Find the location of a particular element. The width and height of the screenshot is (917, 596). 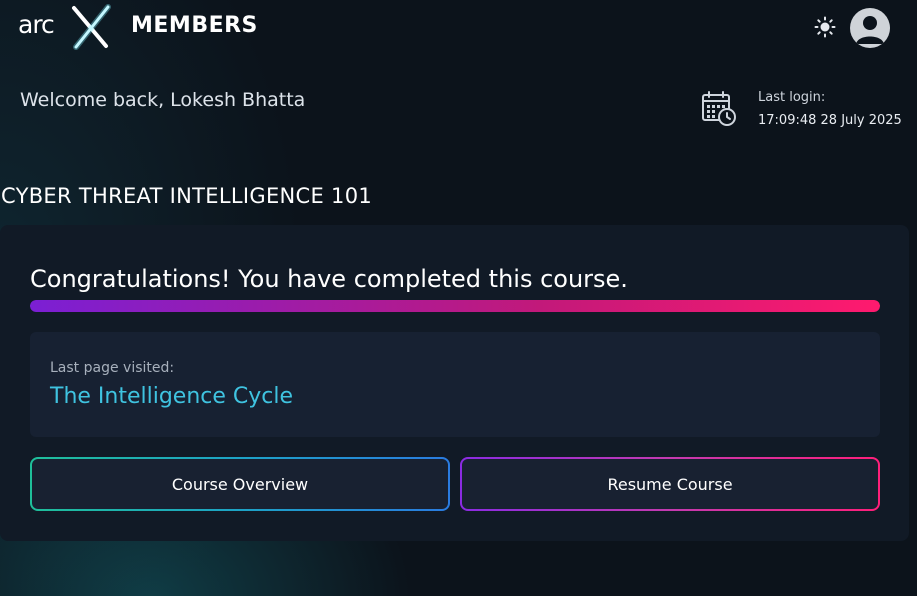

page-title: MEMBERS is located at coordinates (194, 25).